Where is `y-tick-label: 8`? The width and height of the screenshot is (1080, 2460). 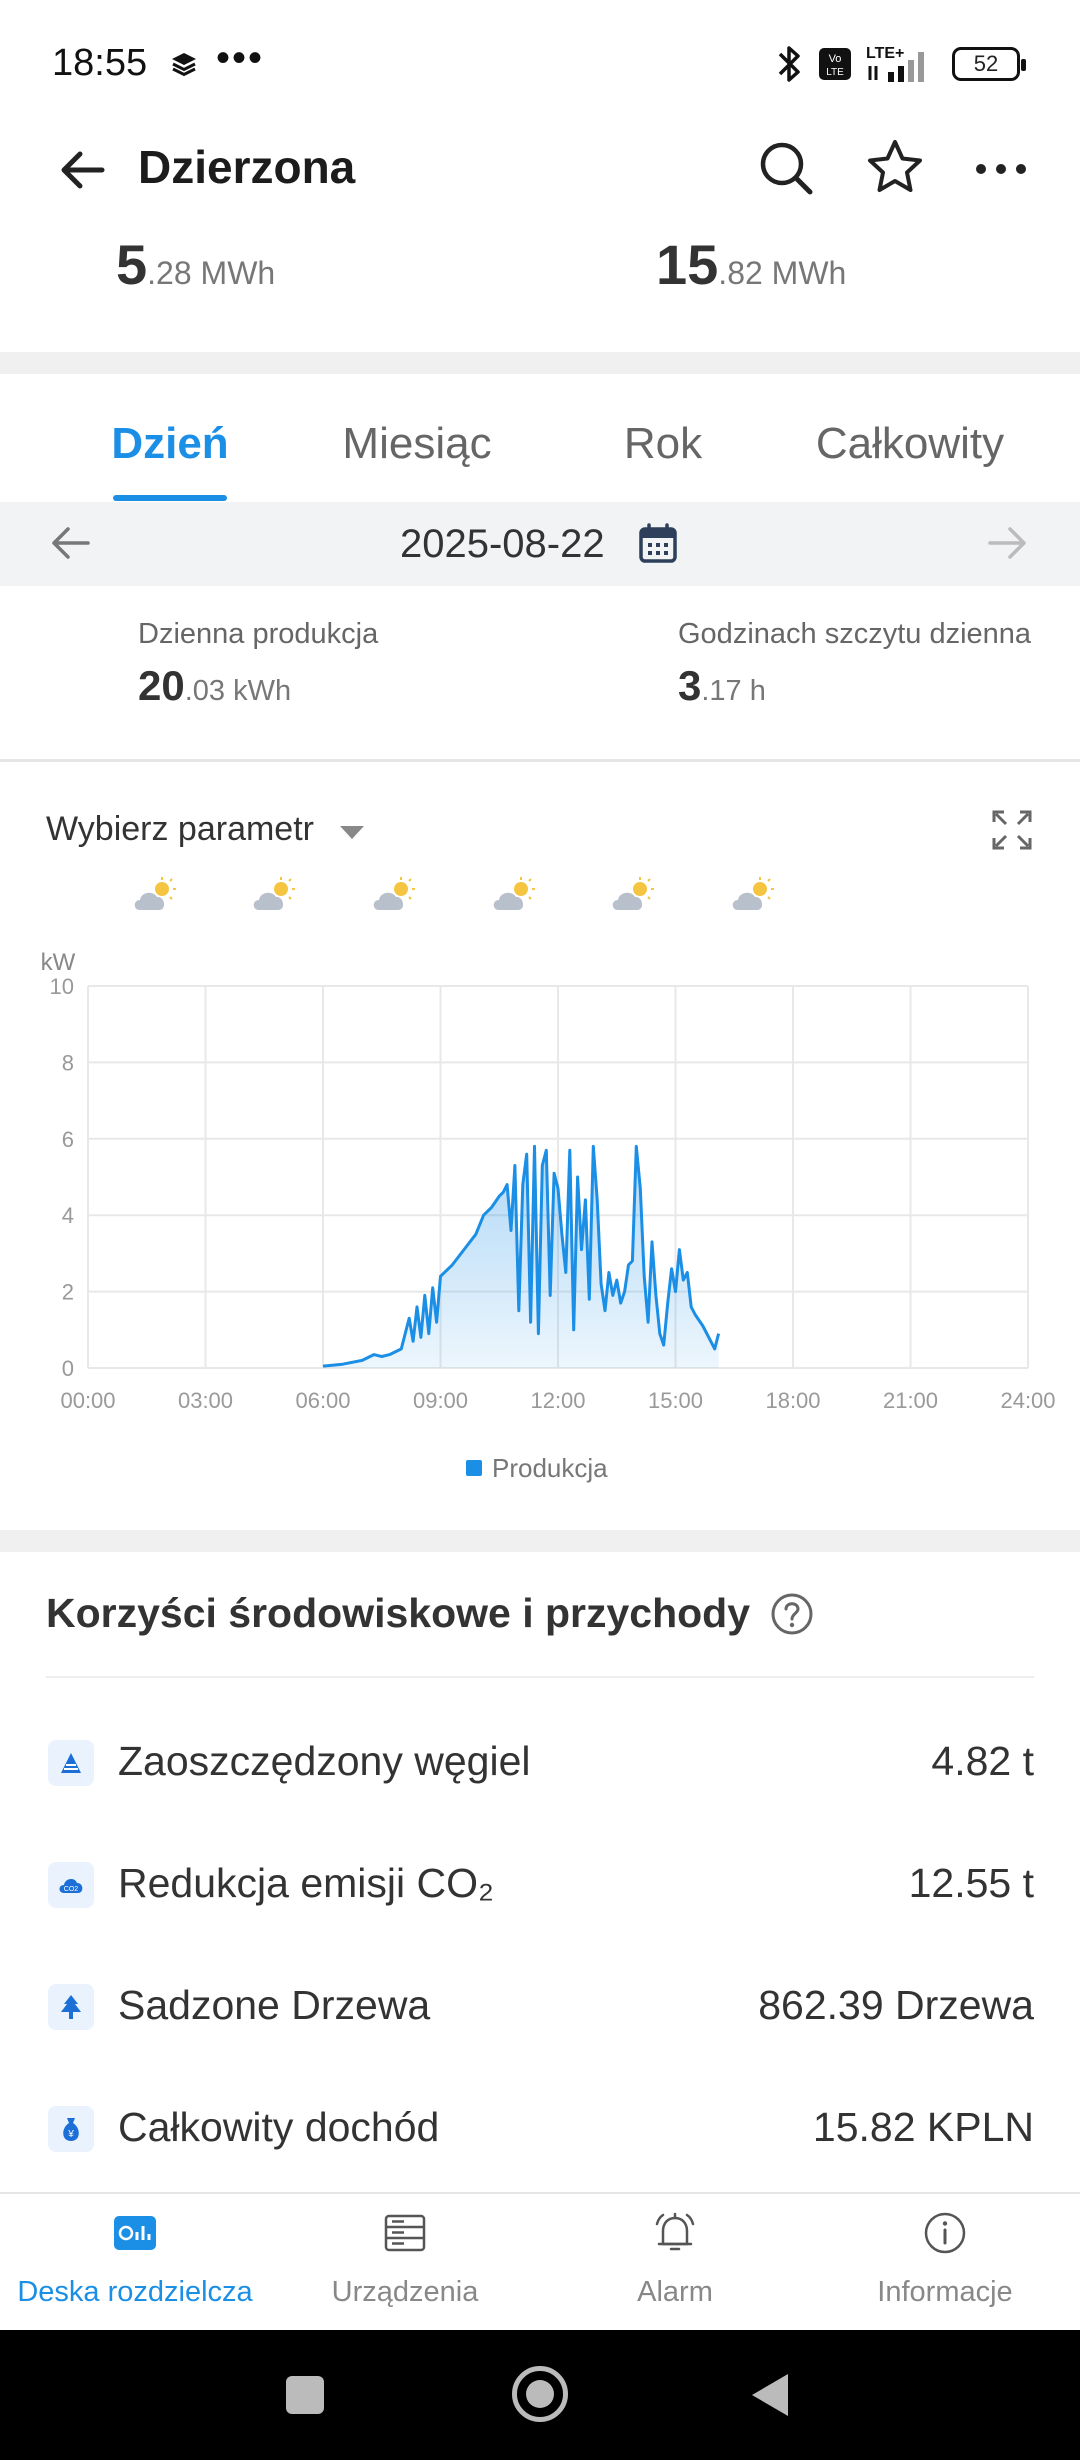 y-tick-label: 8 is located at coordinates (68, 1062).